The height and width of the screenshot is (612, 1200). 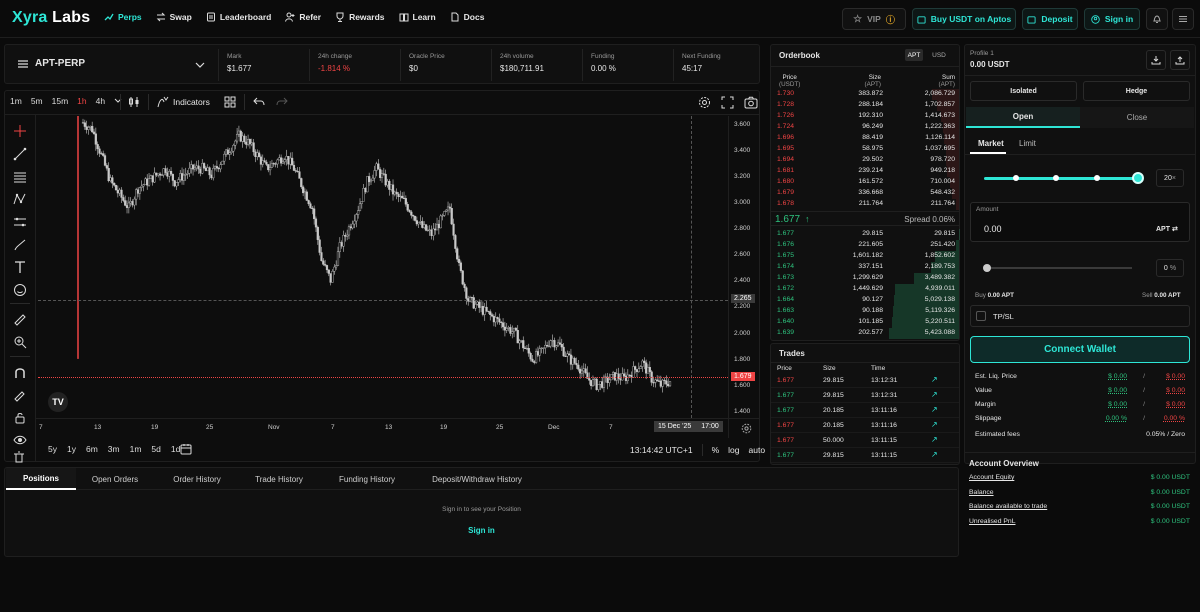 I want to click on tf-4h: 4h, so click(x=100, y=101).